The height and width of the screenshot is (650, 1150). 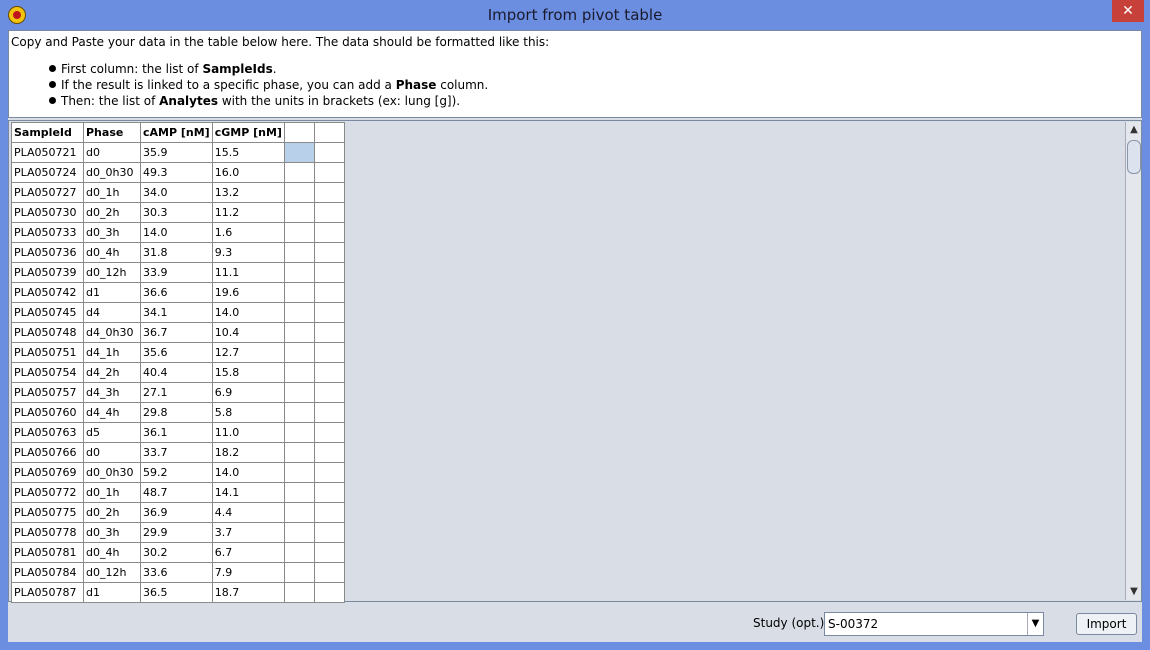 What do you see at coordinates (248, 132) in the screenshot?
I see `column-header: cGMP [nM]` at bounding box center [248, 132].